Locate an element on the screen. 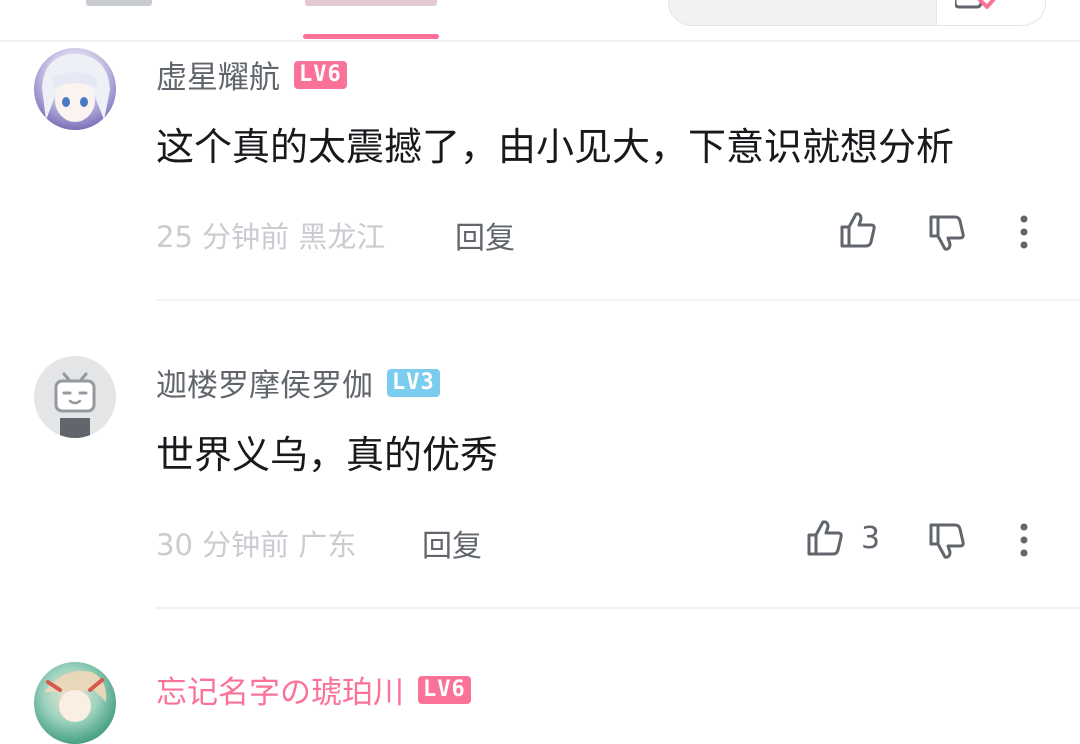 The height and width of the screenshot is (744, 1080). like-button: 3 is located at coordinates (842, 538).